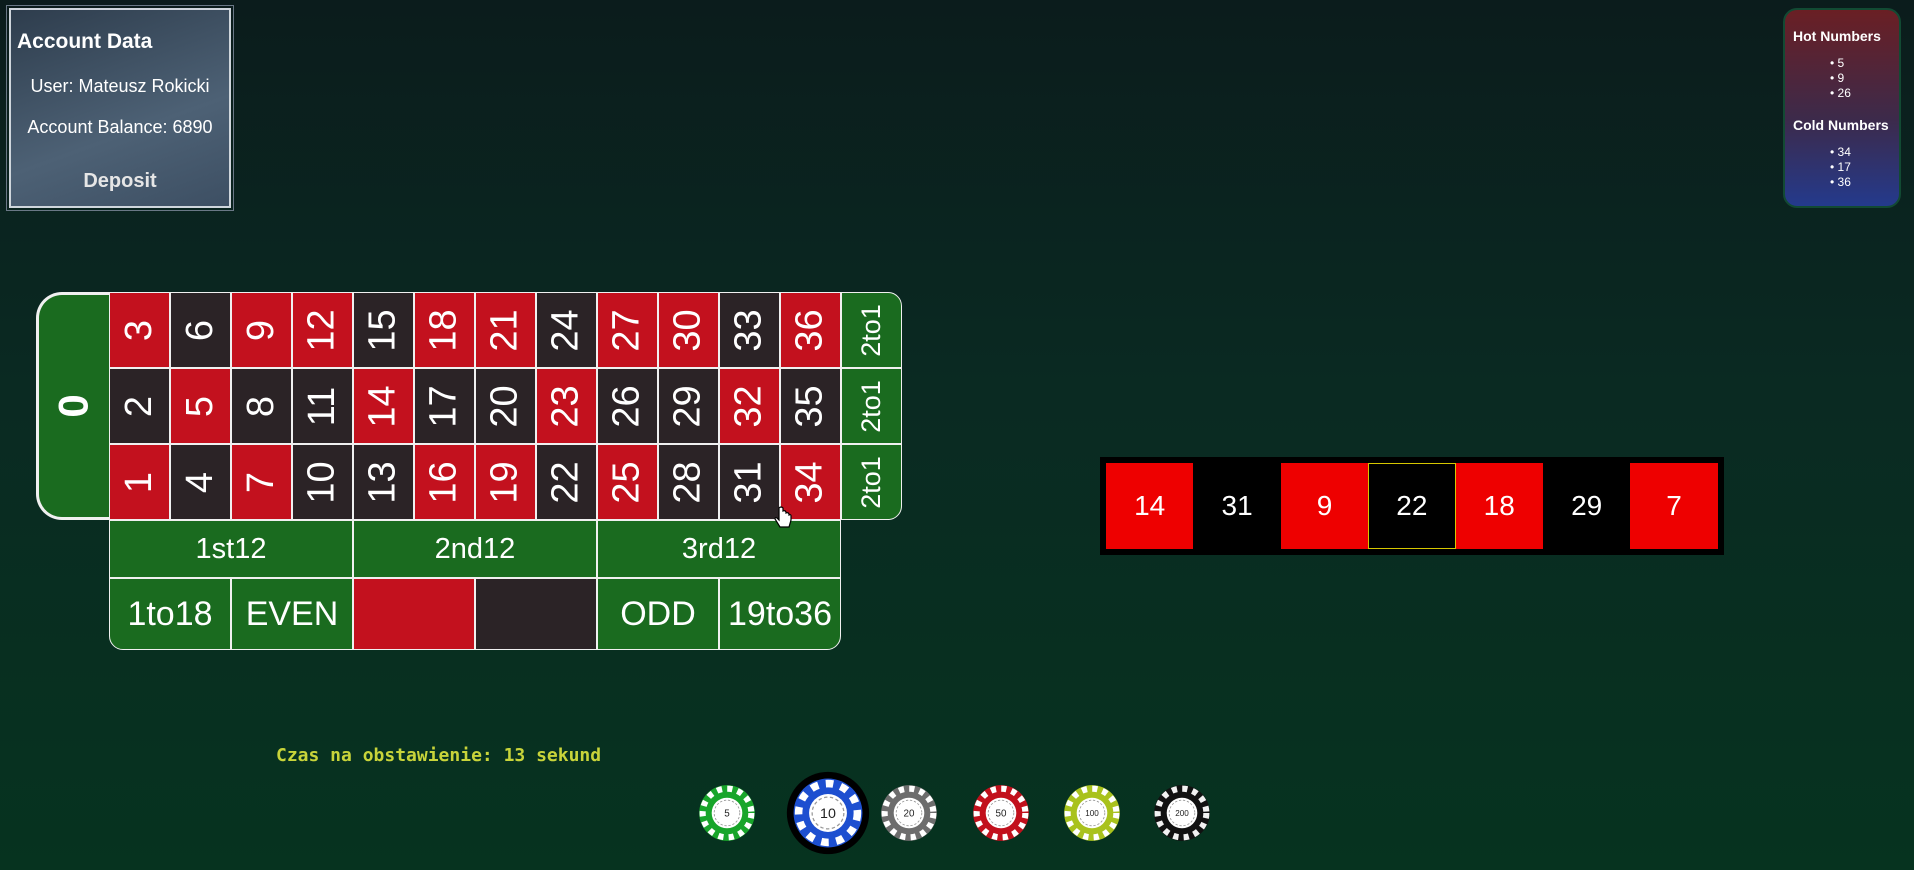 The height and width of the screenshot is (870, 1914). I want to click on number-36: 36, so click(810, 330).